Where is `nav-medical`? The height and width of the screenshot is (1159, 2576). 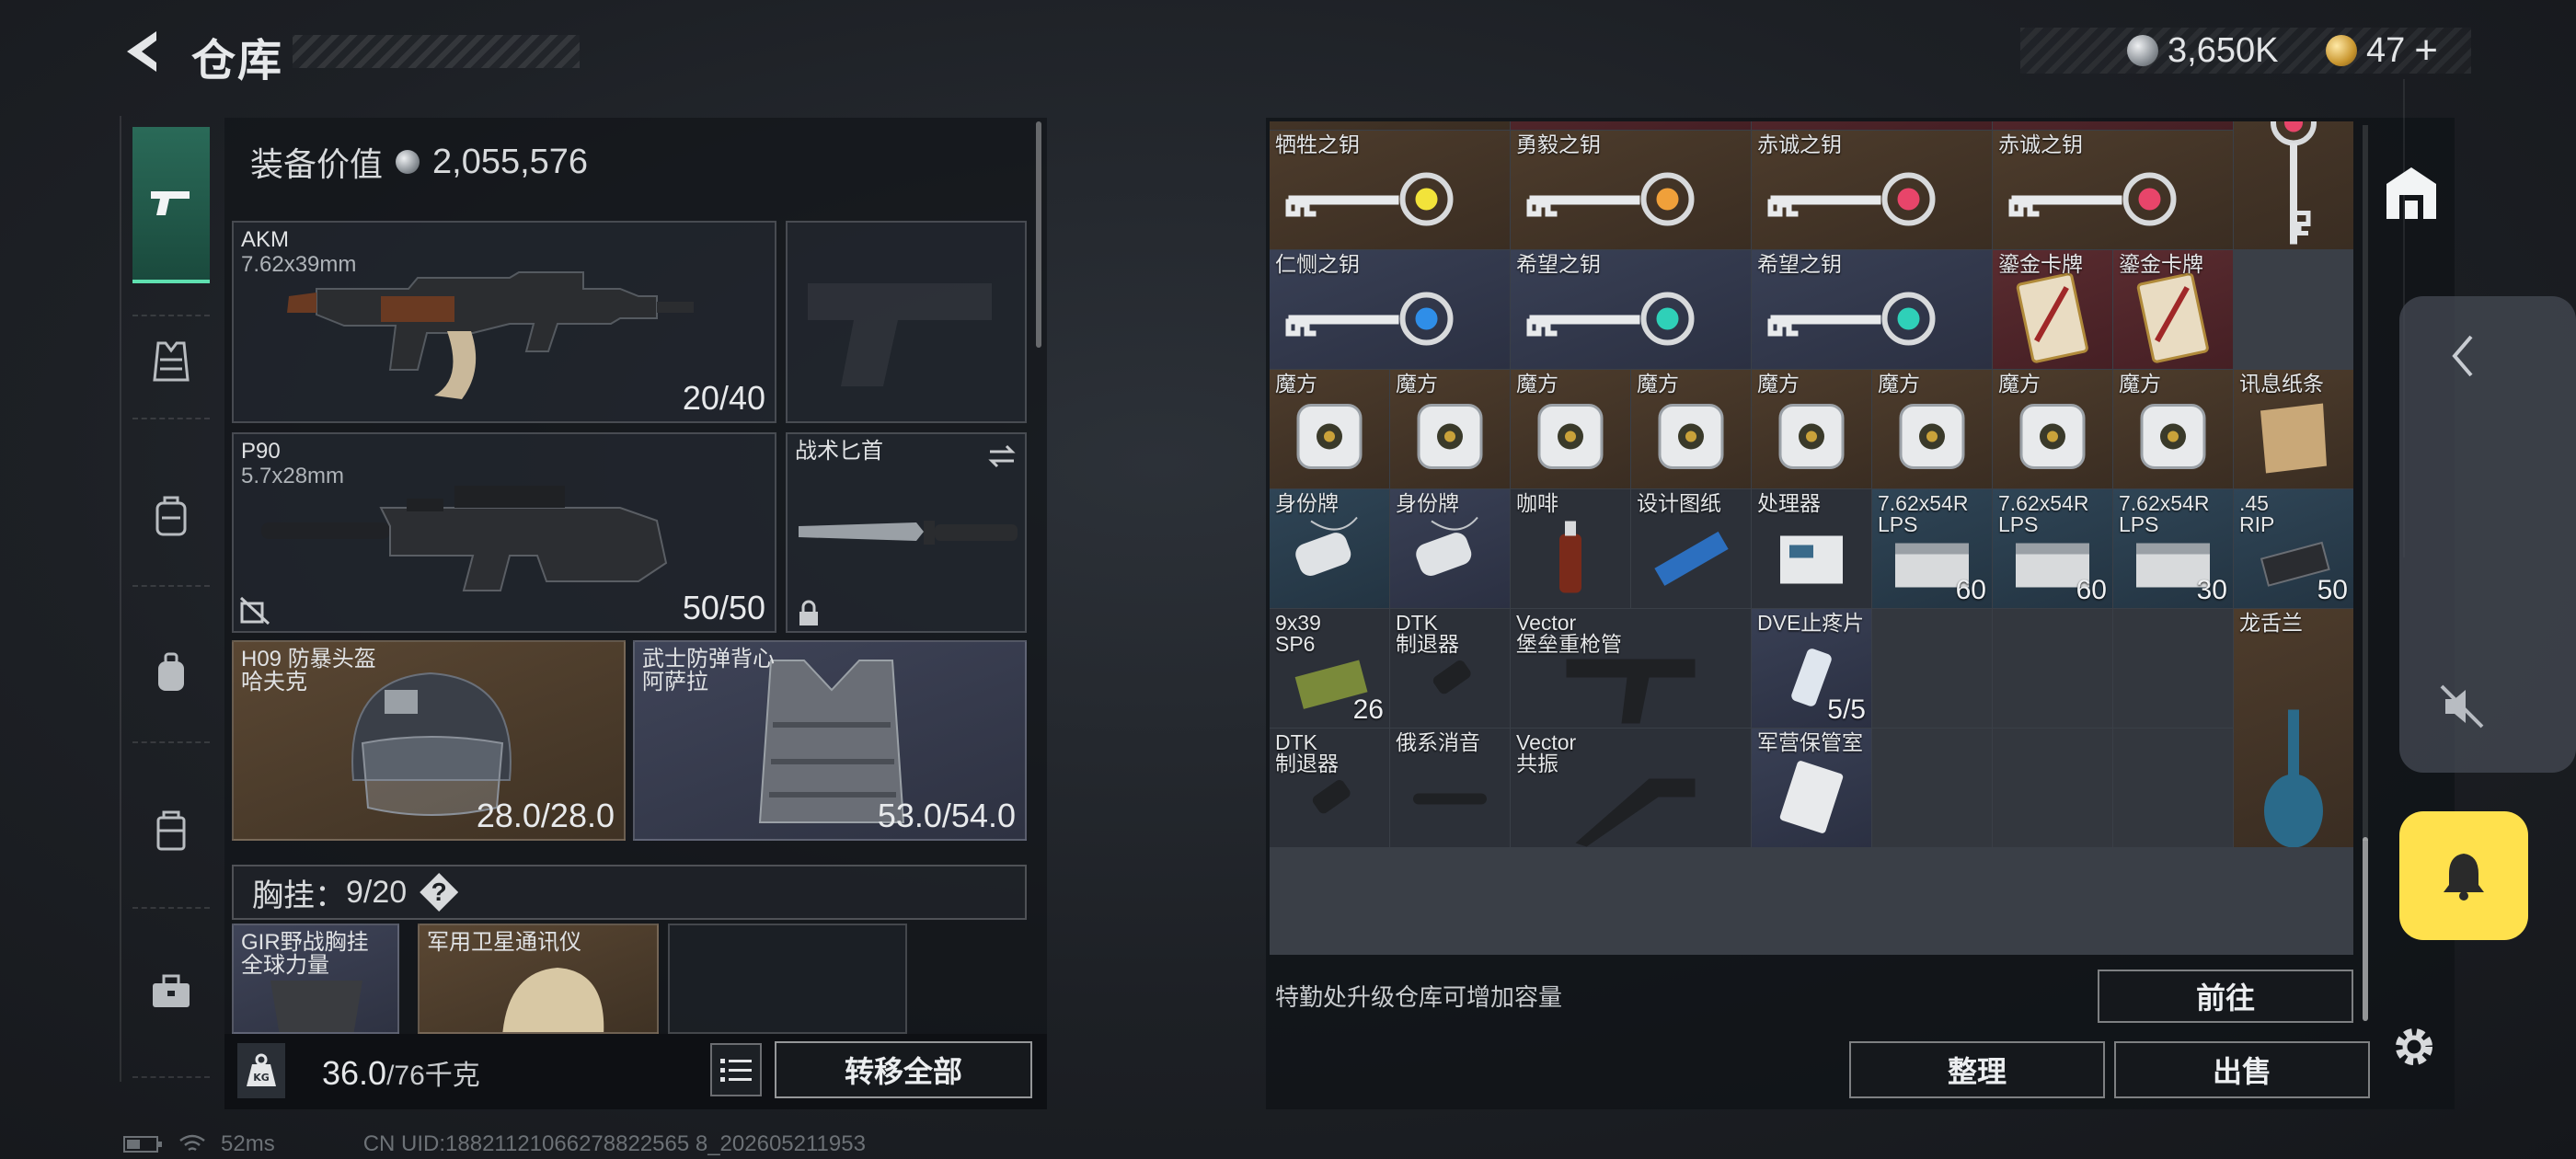
nav-medical is located at coordinates (171, 830).